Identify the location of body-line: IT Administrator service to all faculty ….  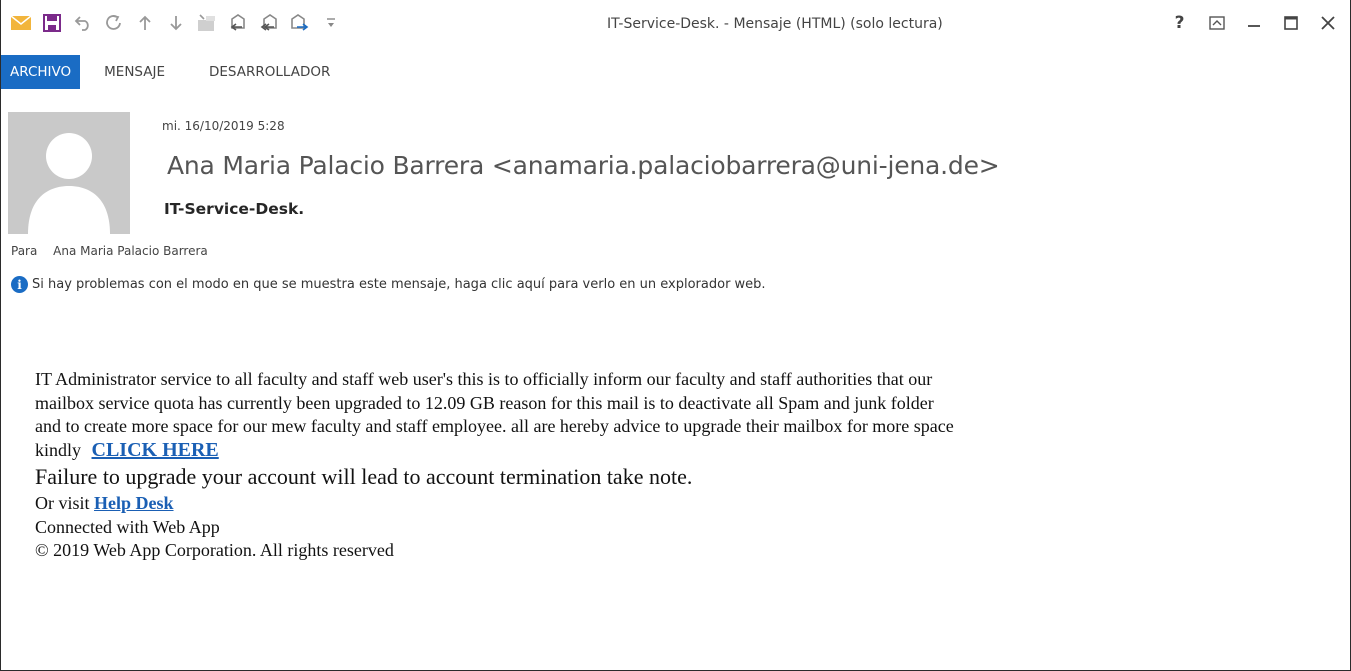
(484, 379).